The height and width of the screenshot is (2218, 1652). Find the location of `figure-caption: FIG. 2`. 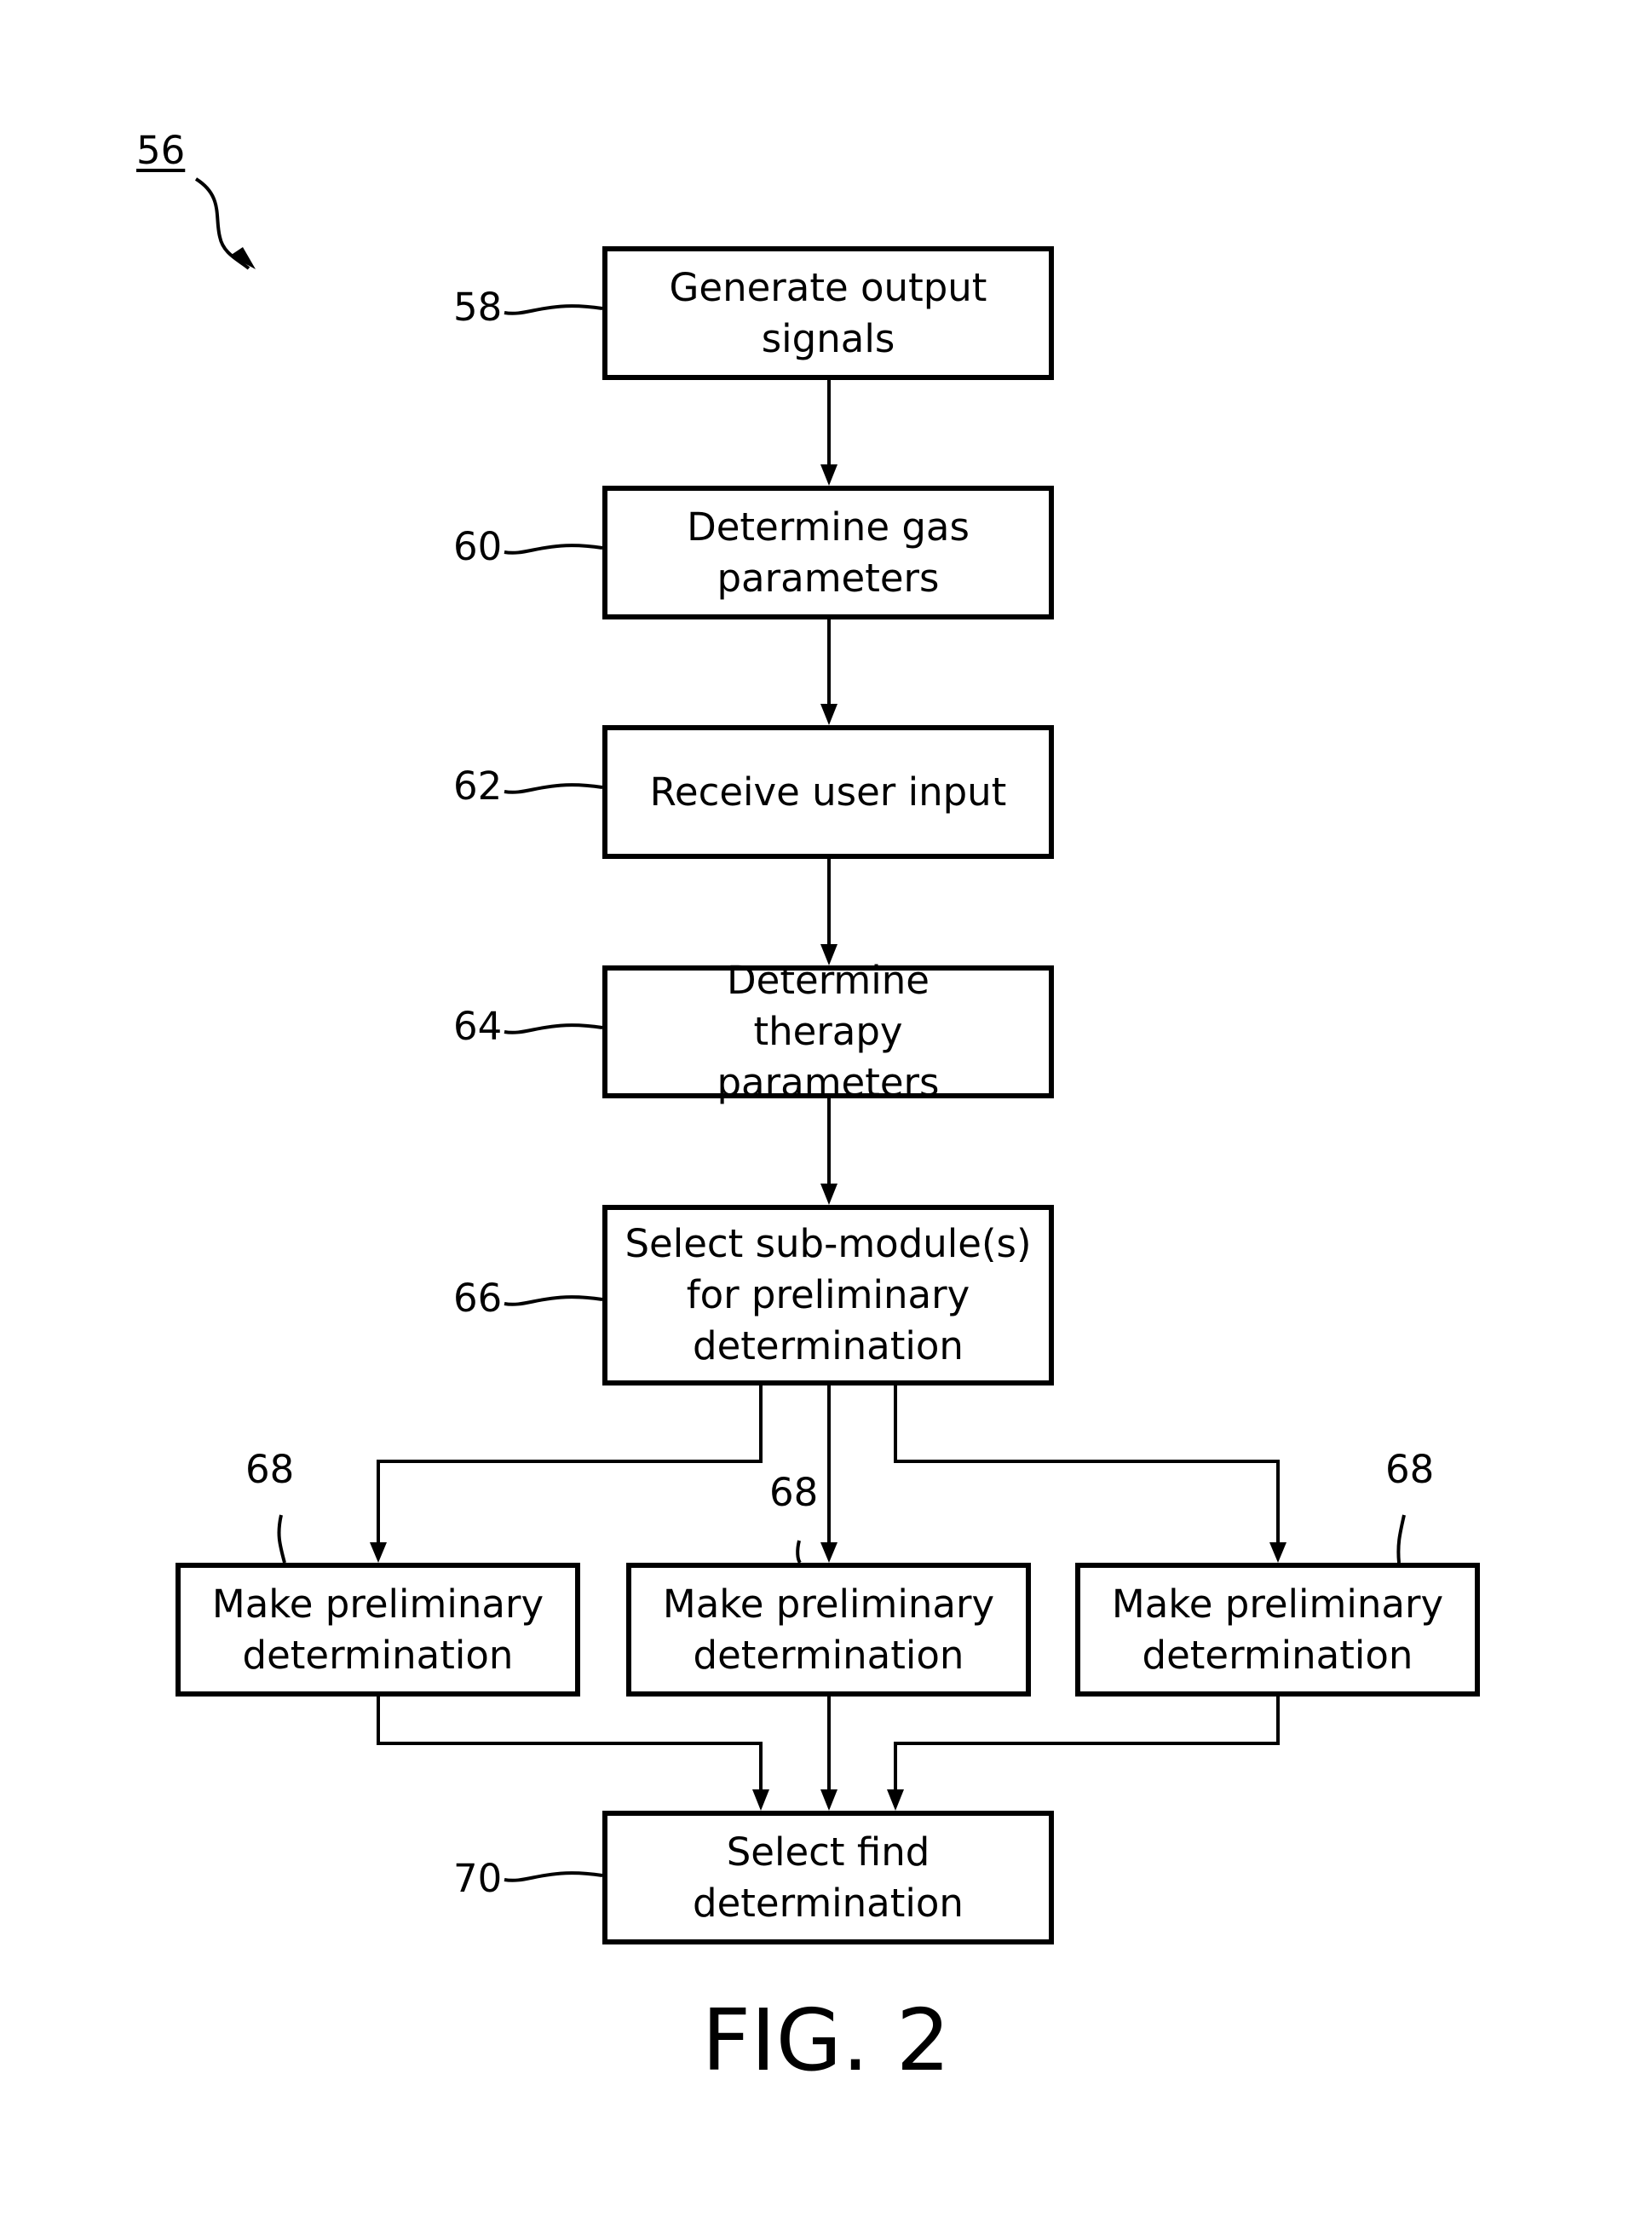

figure-caption: FIG. 2 is located at coordinates (826, 2040).